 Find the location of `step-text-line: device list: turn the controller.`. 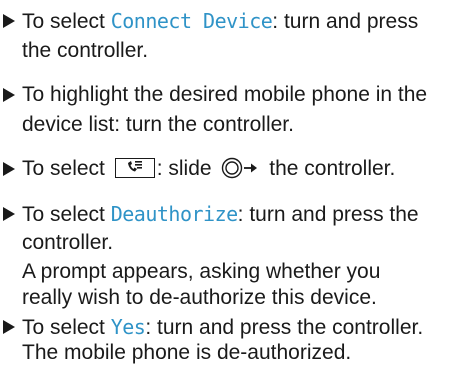

step-text-line: device list: turn the controller. is located at coordinates (158, 125).